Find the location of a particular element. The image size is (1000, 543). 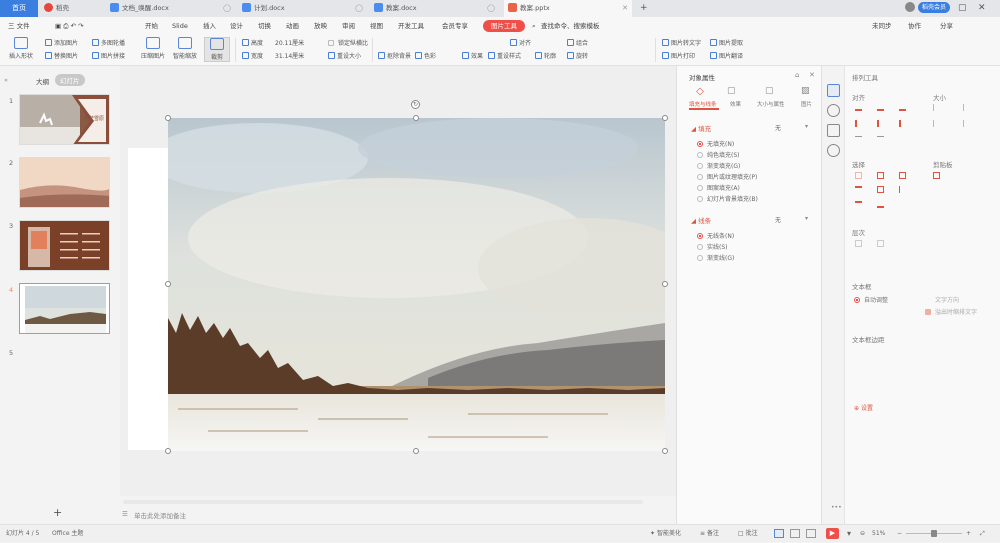

chevron-down-icon: ▾ is located at coordinates (806, 218).